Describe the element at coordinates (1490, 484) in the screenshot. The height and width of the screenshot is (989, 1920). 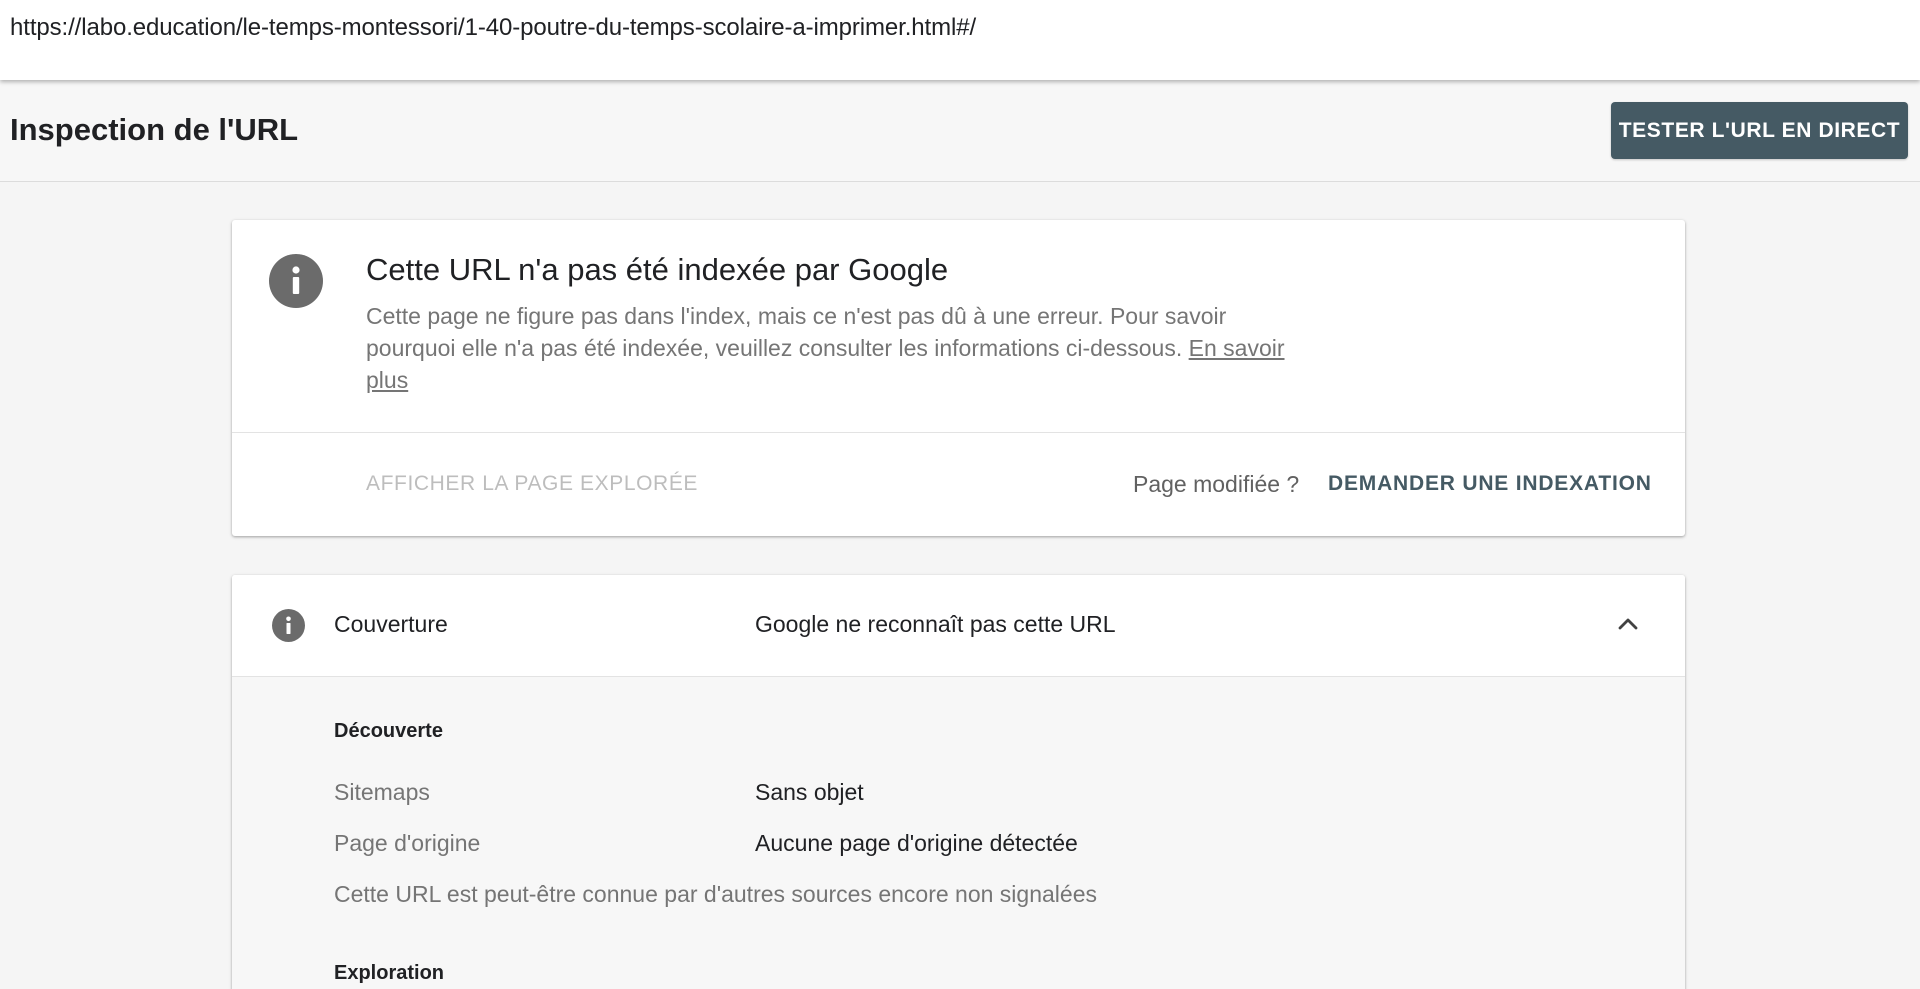
I see `request-indexing-button: DEMANDER UNE INDEXATION` at that location.